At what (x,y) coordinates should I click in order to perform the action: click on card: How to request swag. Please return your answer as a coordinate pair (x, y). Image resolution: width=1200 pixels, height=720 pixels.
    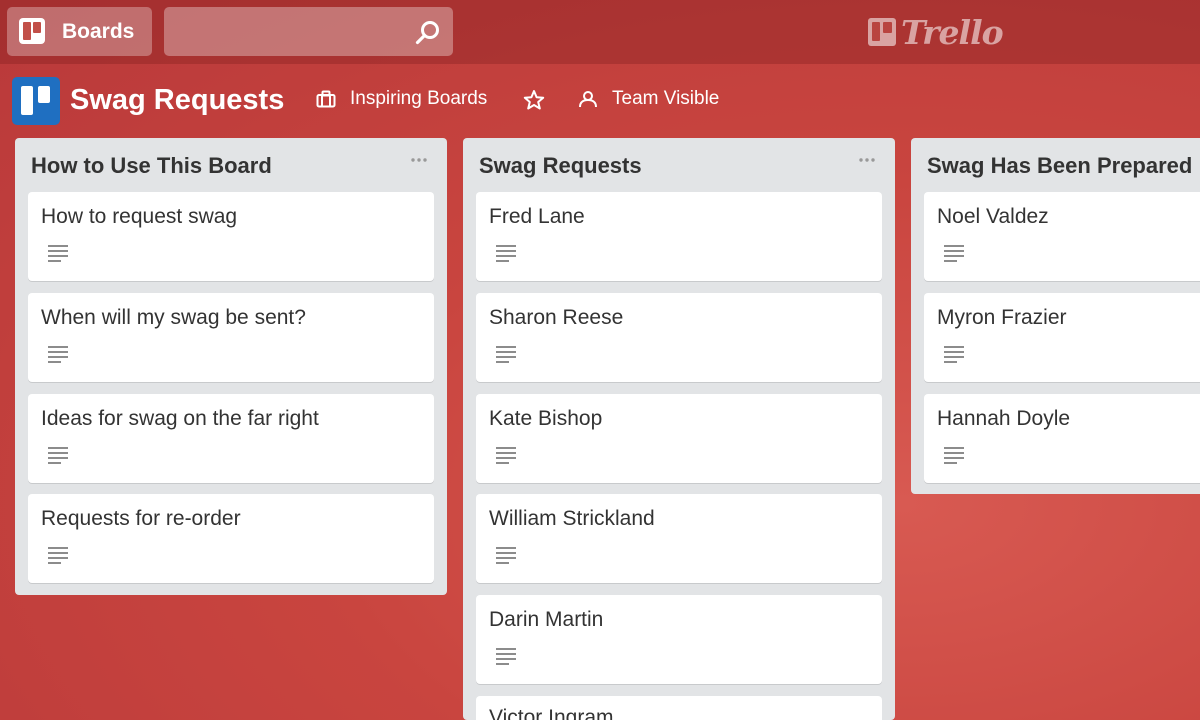
    Looking at the image, I should click on (231, 236).